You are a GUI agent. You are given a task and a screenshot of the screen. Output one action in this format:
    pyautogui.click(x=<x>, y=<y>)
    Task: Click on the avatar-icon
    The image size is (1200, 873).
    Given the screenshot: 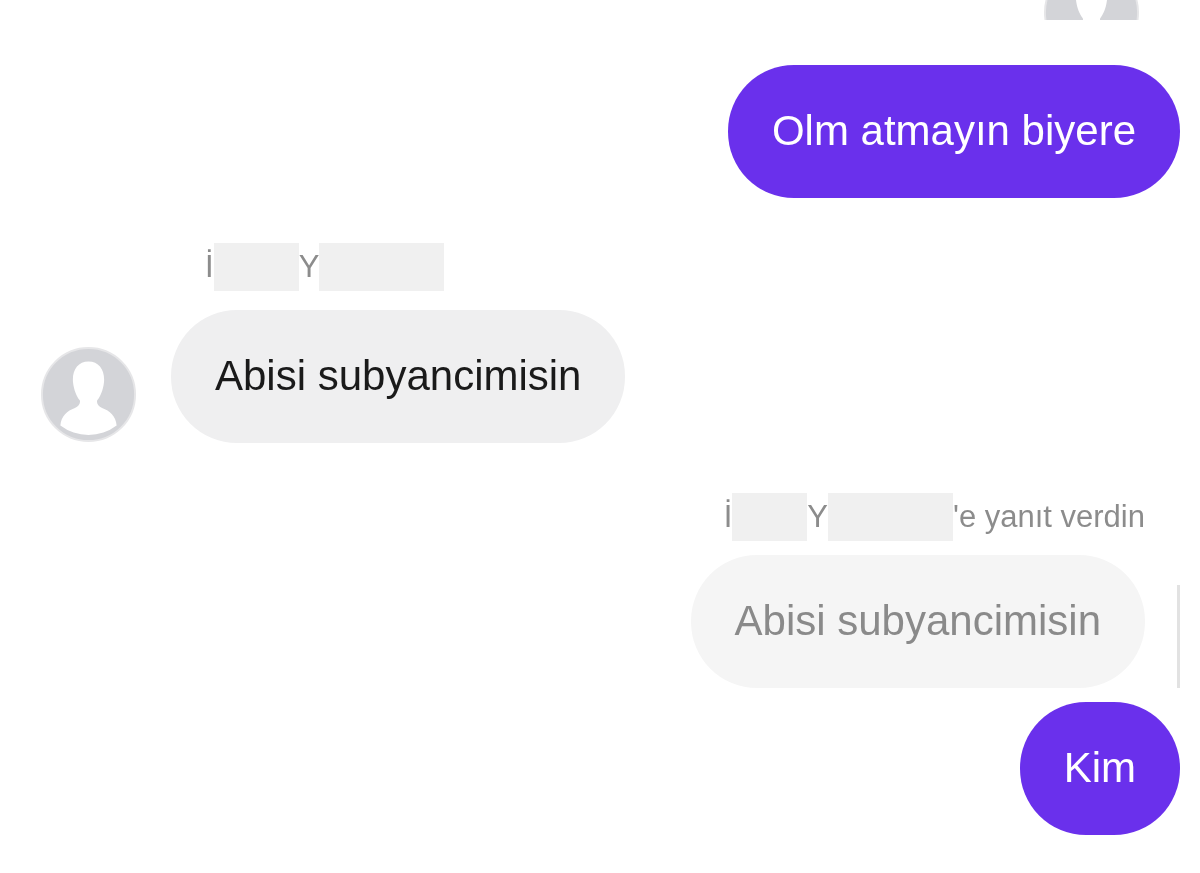 What is the action you would take?
    pyautogui.click(x=88, y=394)
    